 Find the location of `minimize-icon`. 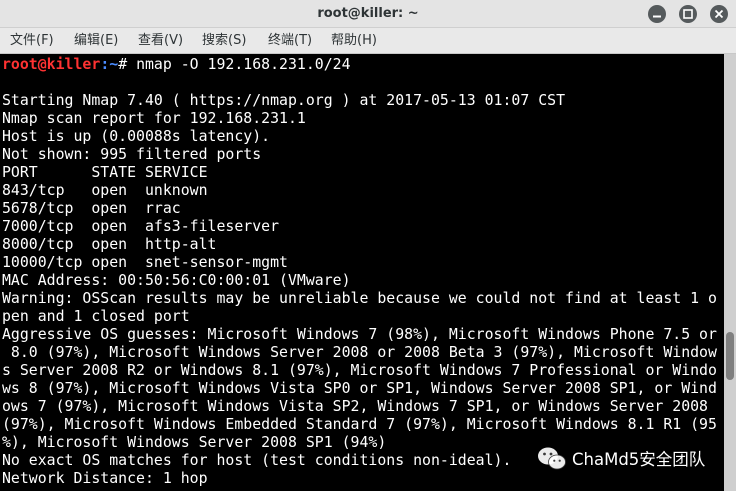

minimize-icon is located at coordinates (657, 16).